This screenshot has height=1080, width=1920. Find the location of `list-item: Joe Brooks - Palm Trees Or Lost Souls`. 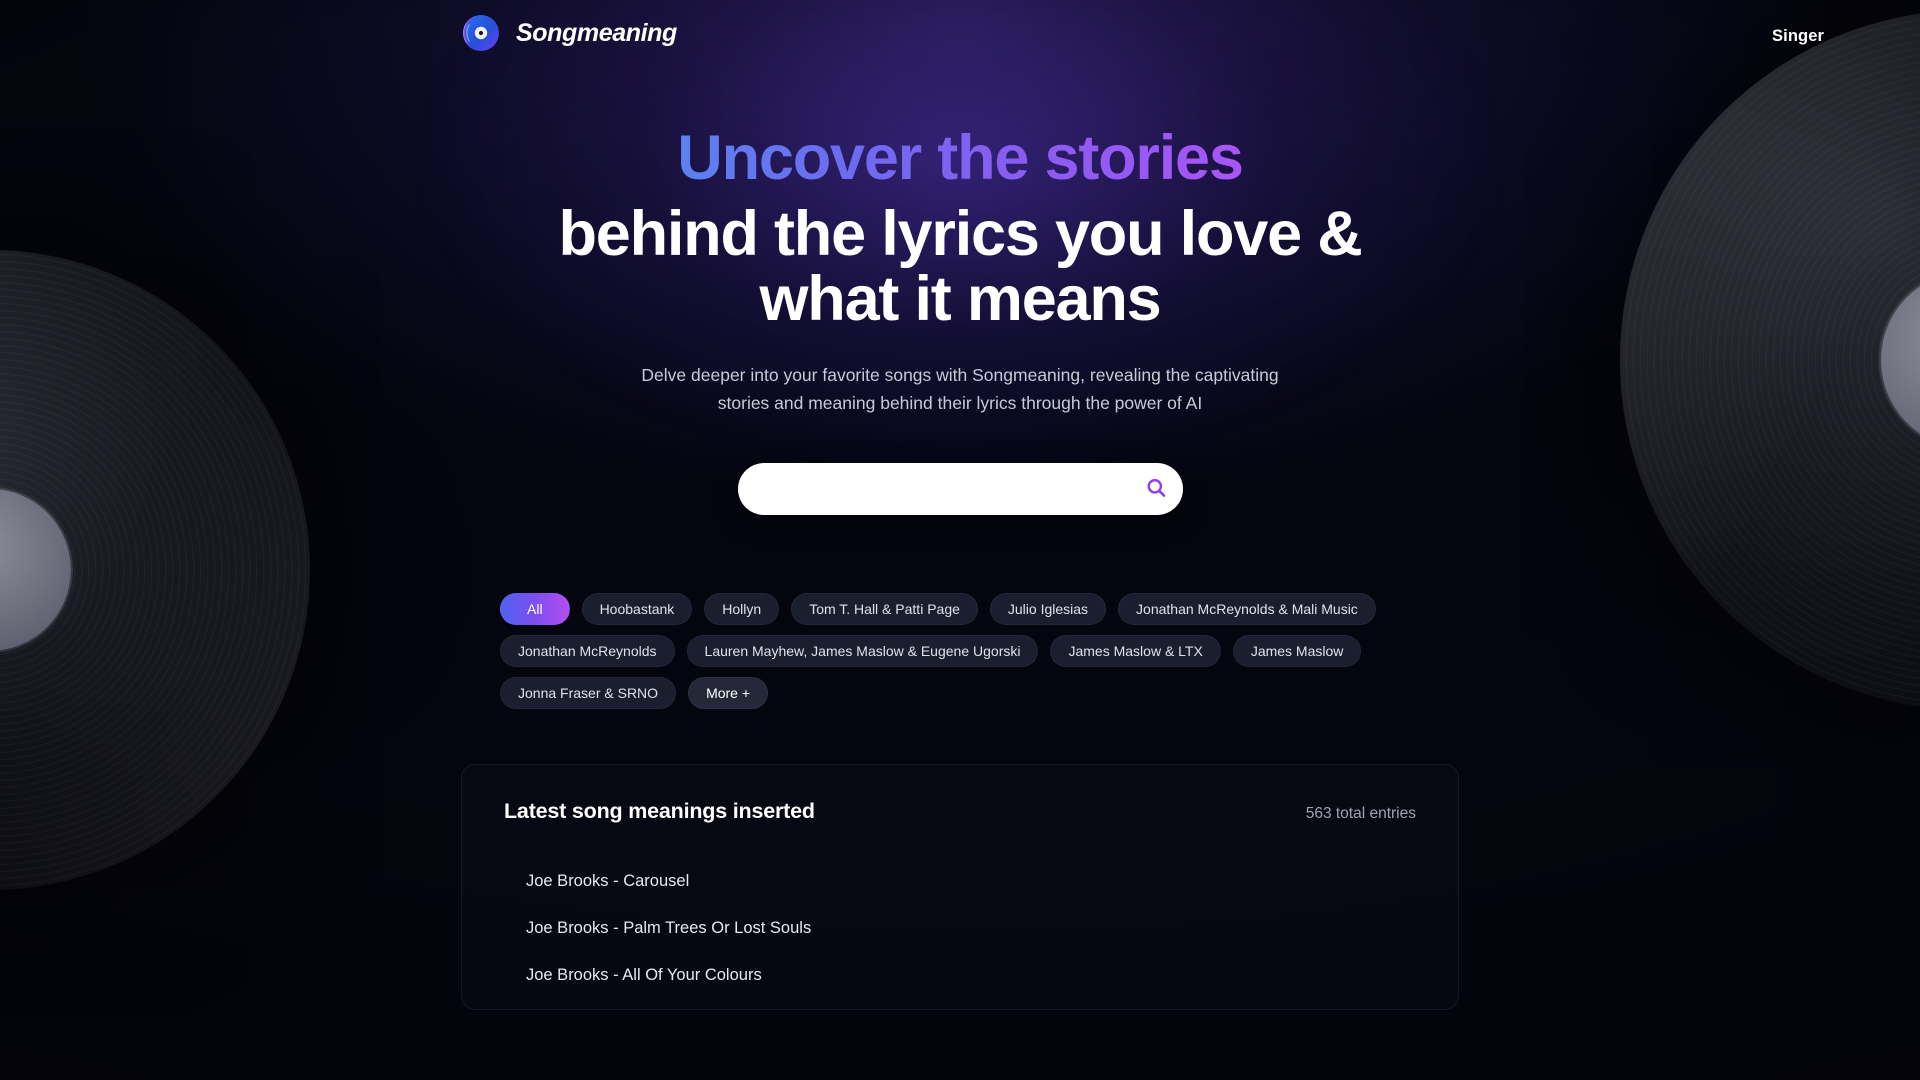

list-item: Joe Brooks - Palm Trees Or Lost Souls is located at coordinates (960, 928).